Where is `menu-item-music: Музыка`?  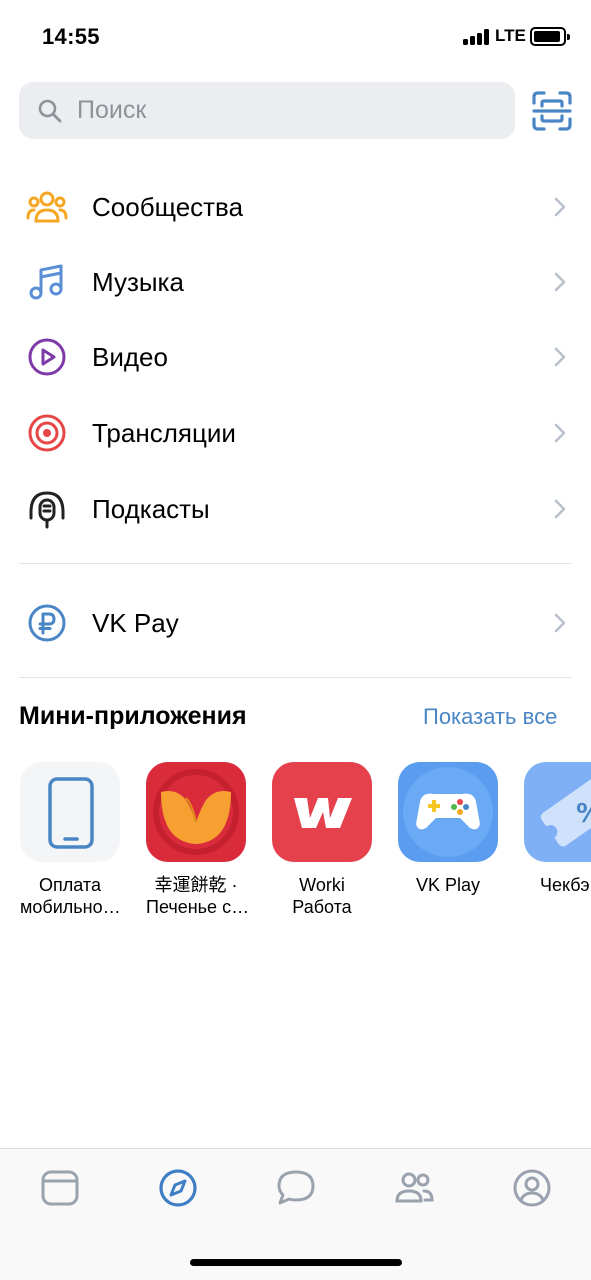 menu-item-music: Музыка is located at coordinates (295, 281).